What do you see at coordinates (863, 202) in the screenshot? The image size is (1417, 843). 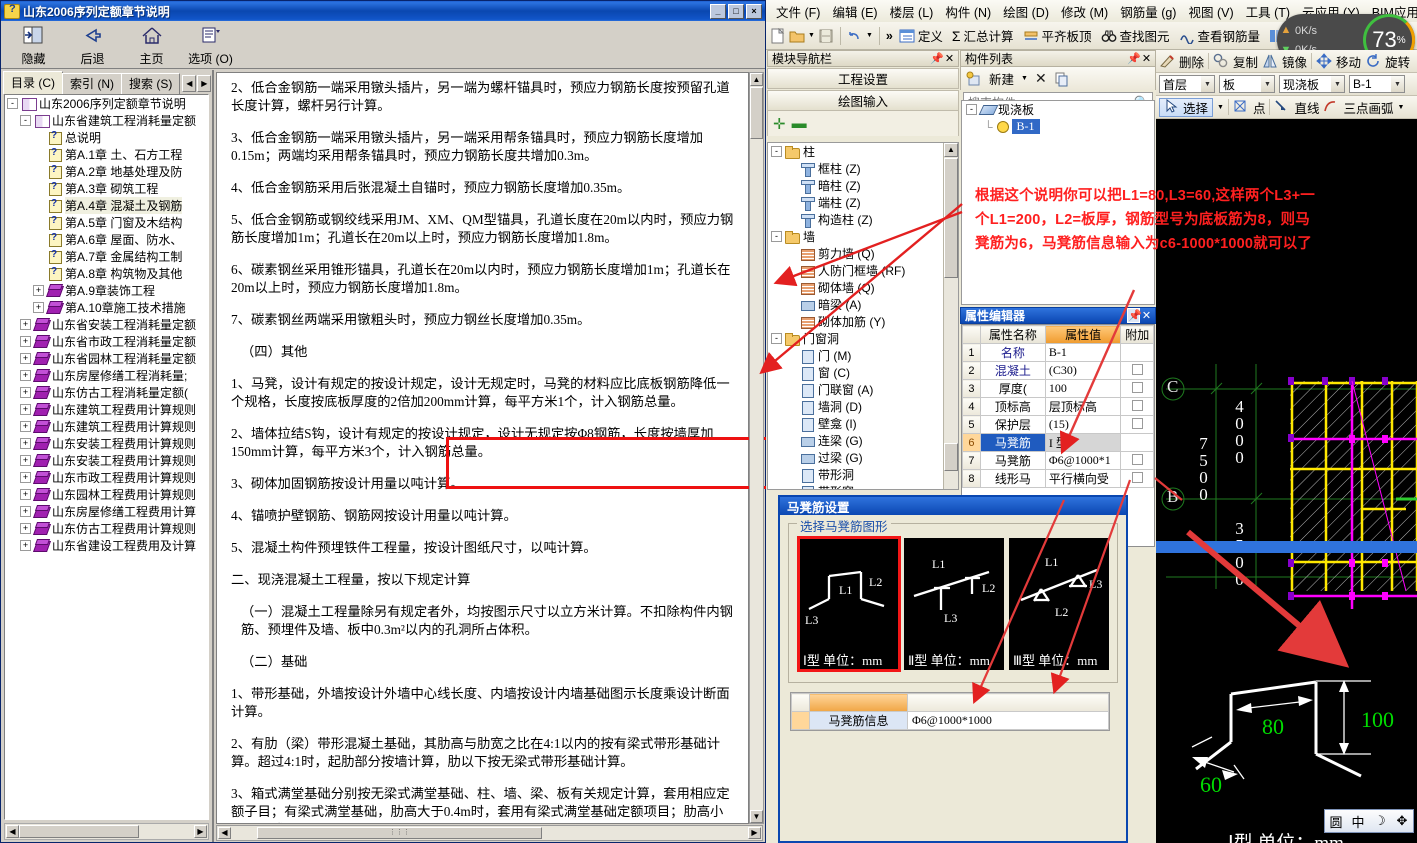 I see `module-tree-item: 端柱 (Z)` at bounding box center [863, 202].